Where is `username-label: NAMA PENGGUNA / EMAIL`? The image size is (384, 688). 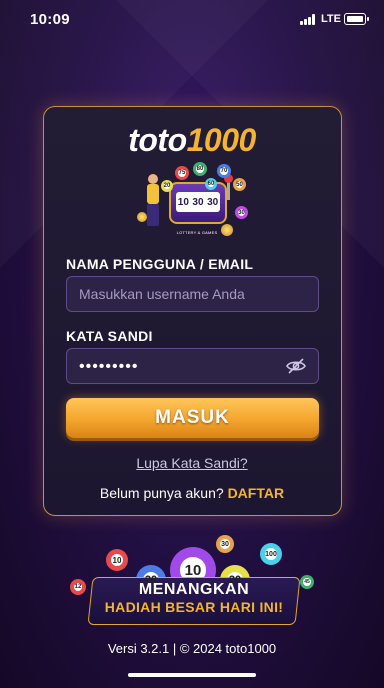
username-label: NAMA PENGGUNA / EMAIL is located at coordinates (160, 264).